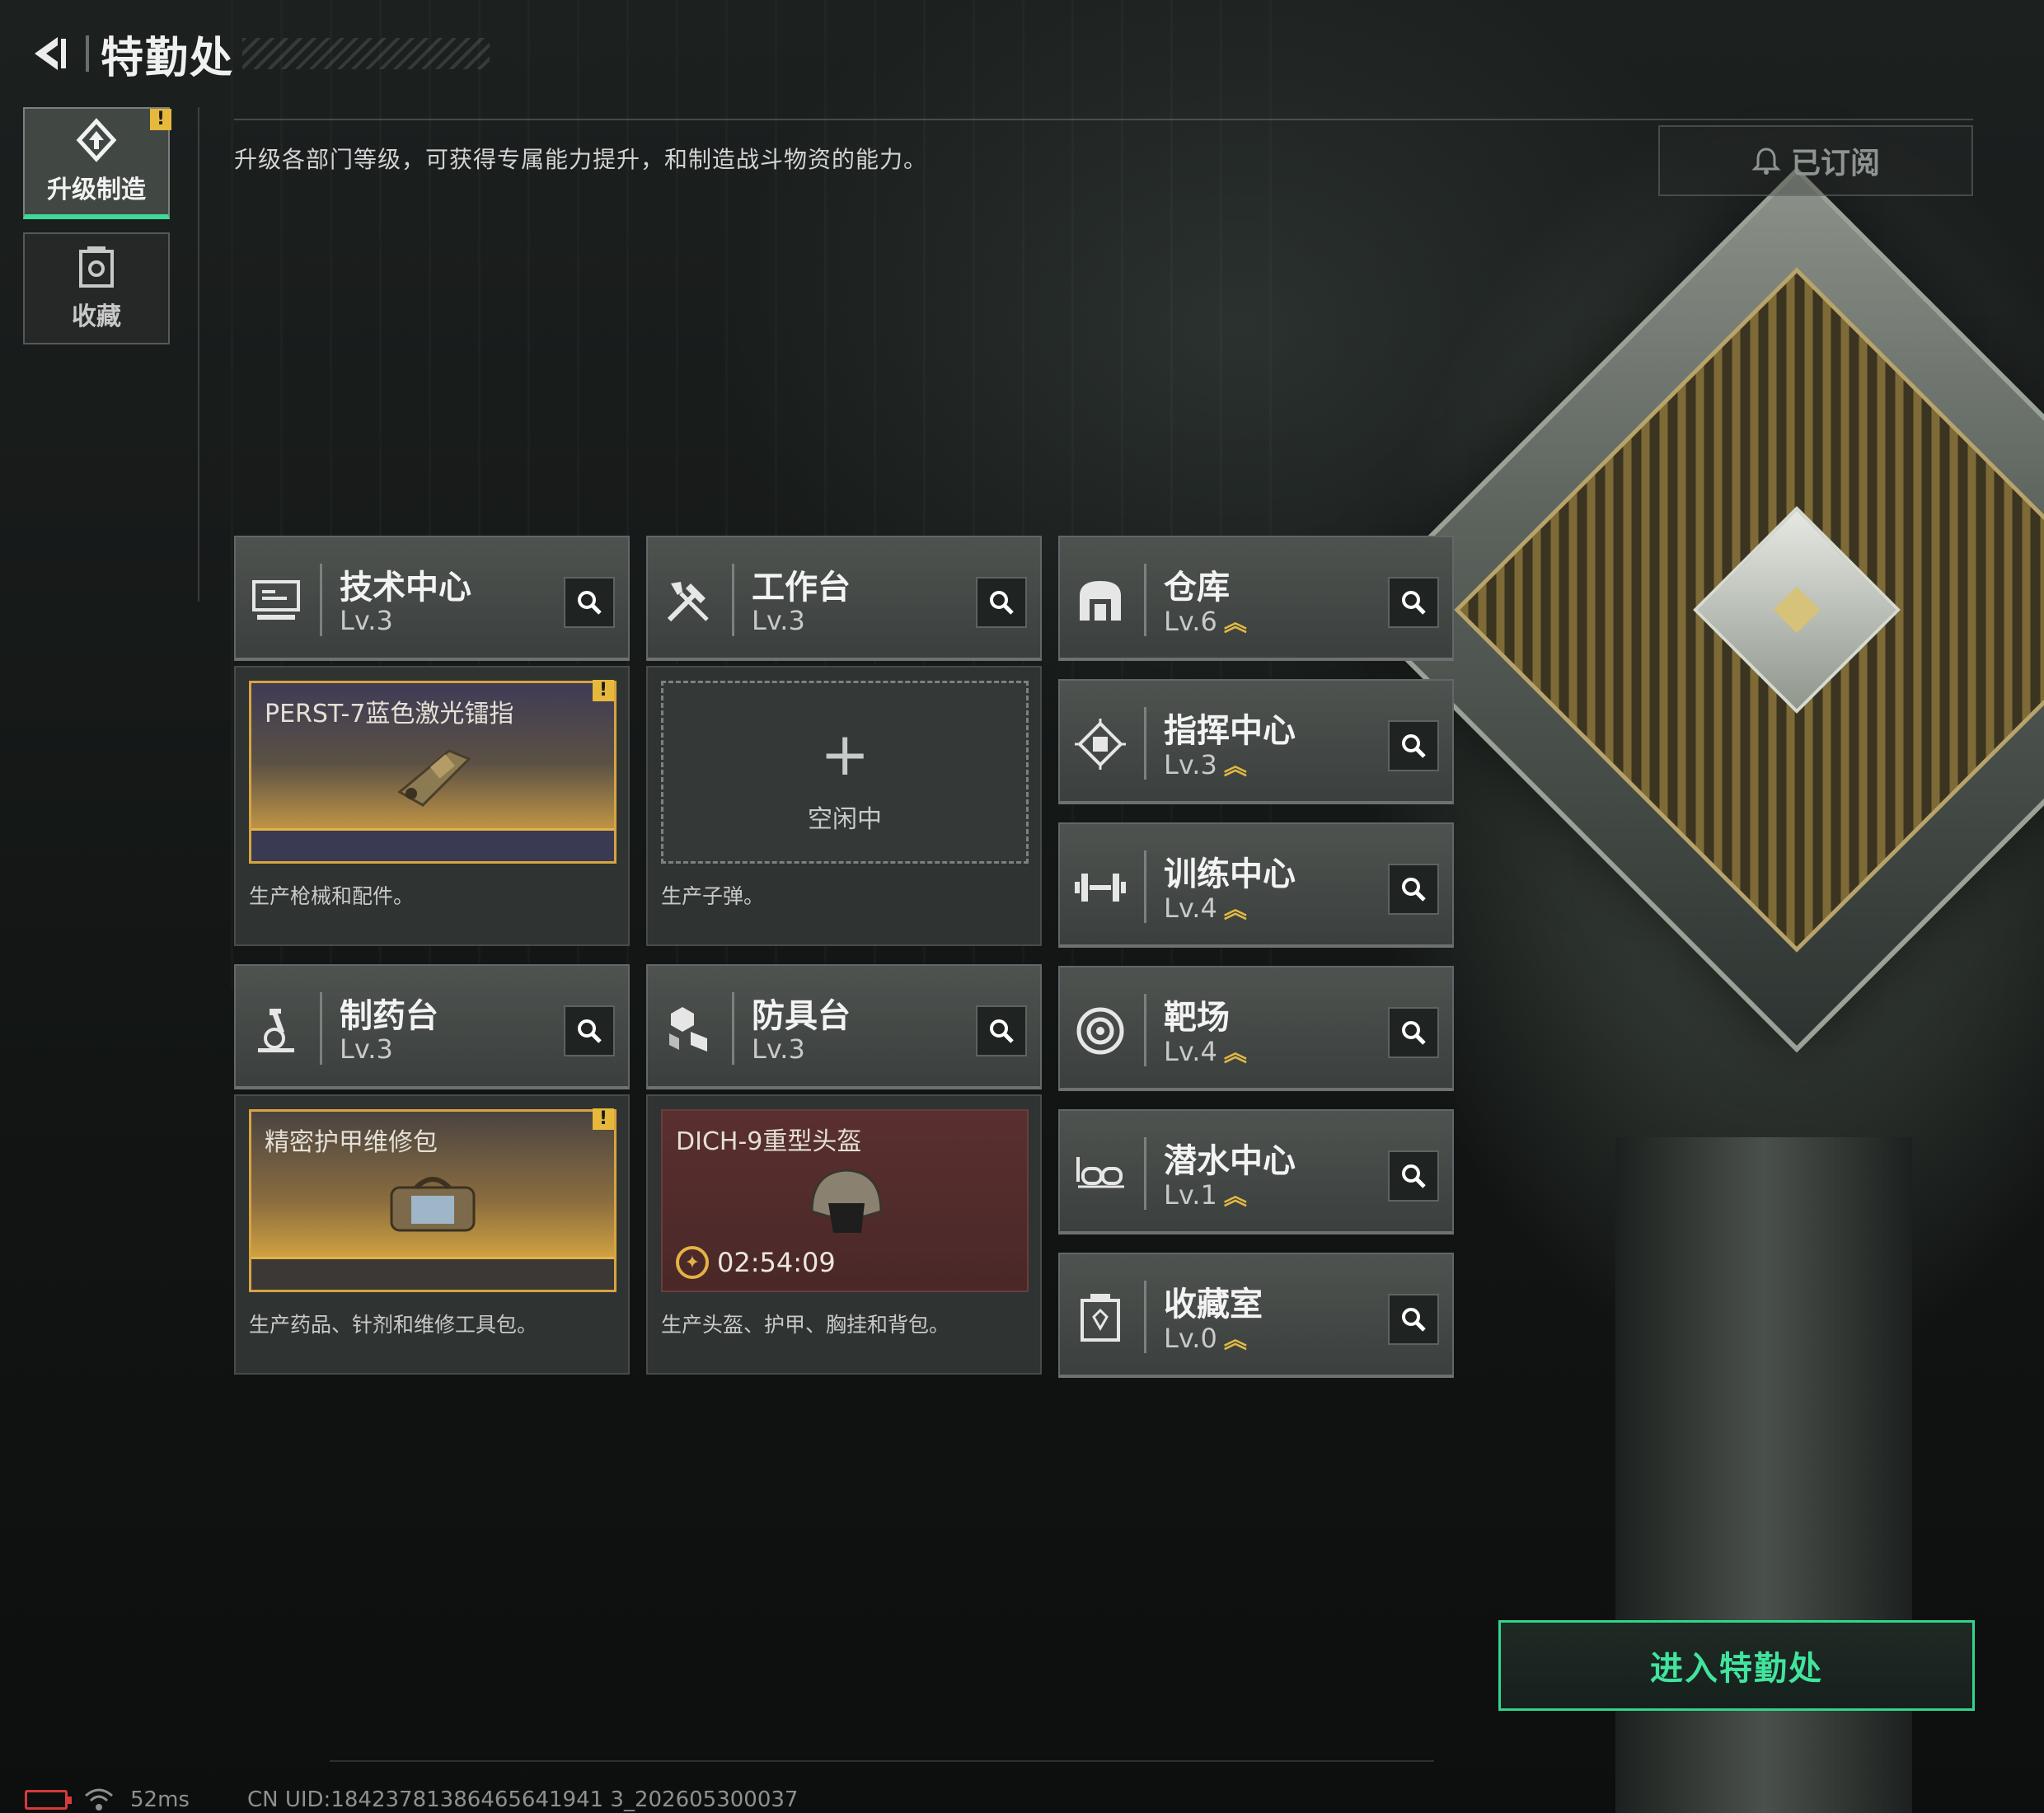 The width and height of the screenshot is (2044, 1813). I want to click on facility-level-row: Lv.6 ︽, so click(1205, 621).